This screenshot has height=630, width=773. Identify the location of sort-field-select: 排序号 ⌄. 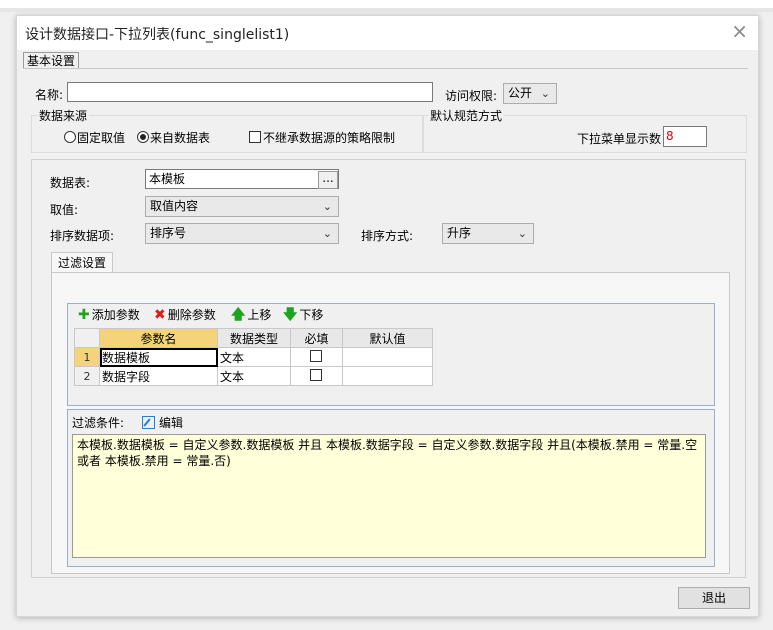
(242, 233).